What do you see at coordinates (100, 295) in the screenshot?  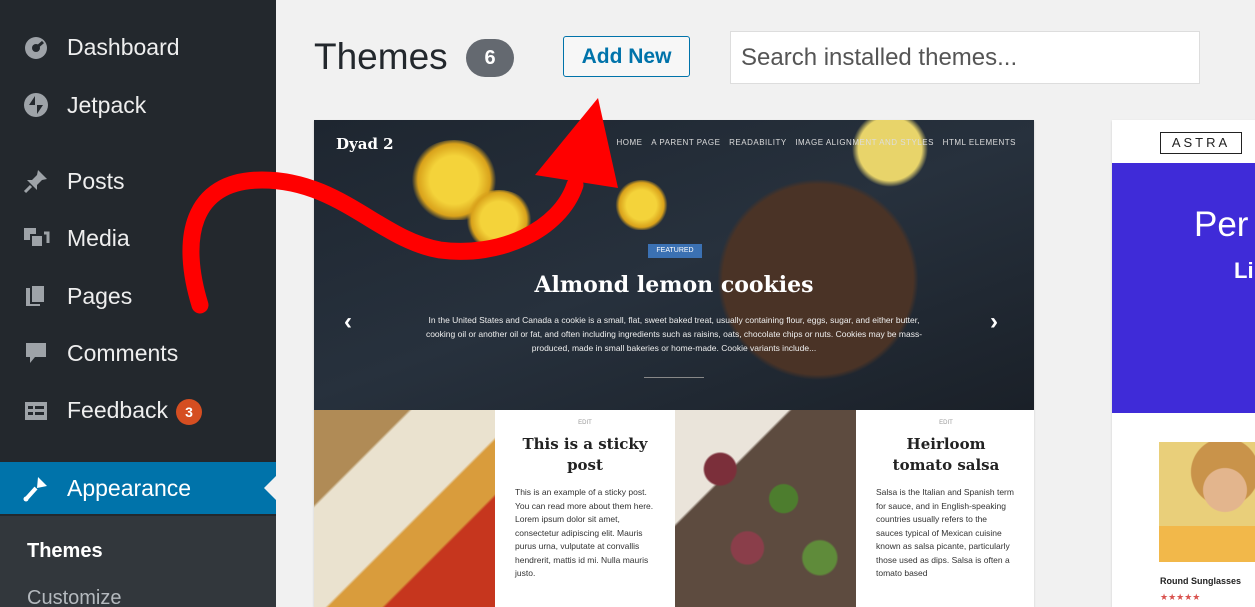 I see `sidebar-item-label: Pages` at bounding box center [100, 295].